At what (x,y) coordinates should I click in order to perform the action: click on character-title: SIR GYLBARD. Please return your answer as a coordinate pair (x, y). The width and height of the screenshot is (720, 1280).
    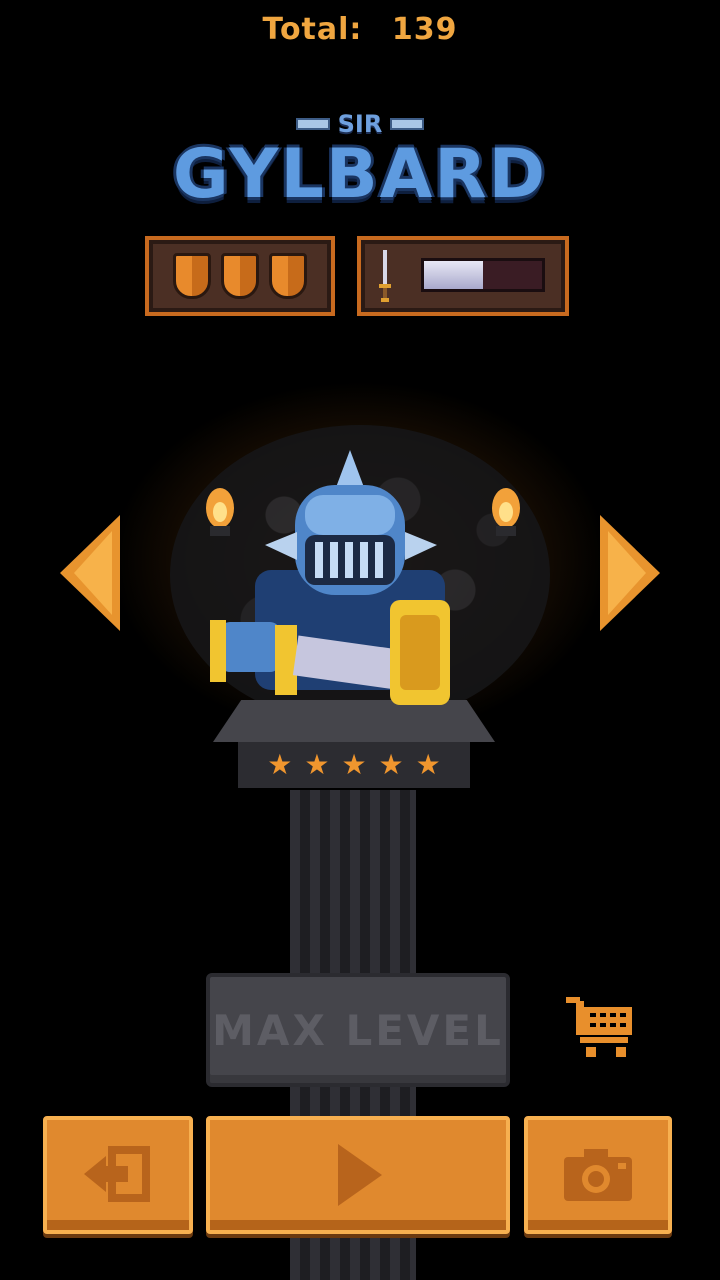
    Looking at the image, I should click on (360, 160).